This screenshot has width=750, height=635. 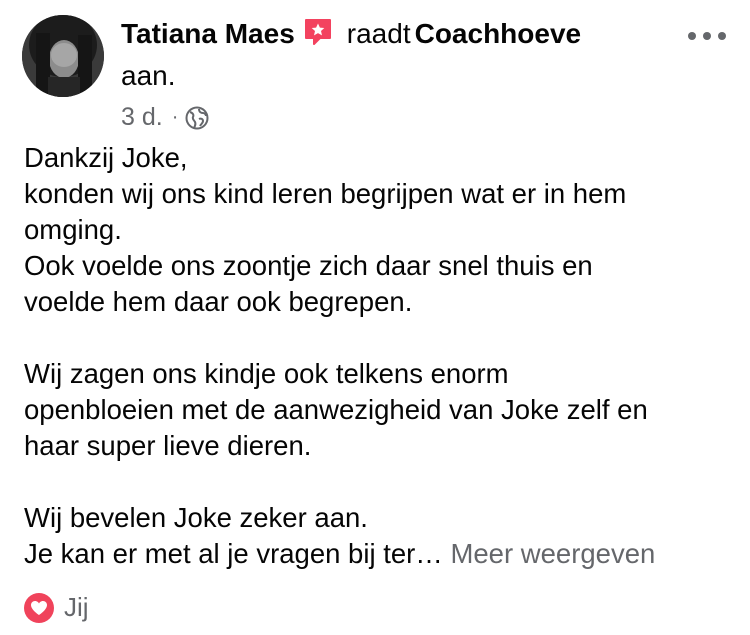 I want to click on page-name-link: Coachhoeve, so click(x=498, y=33).